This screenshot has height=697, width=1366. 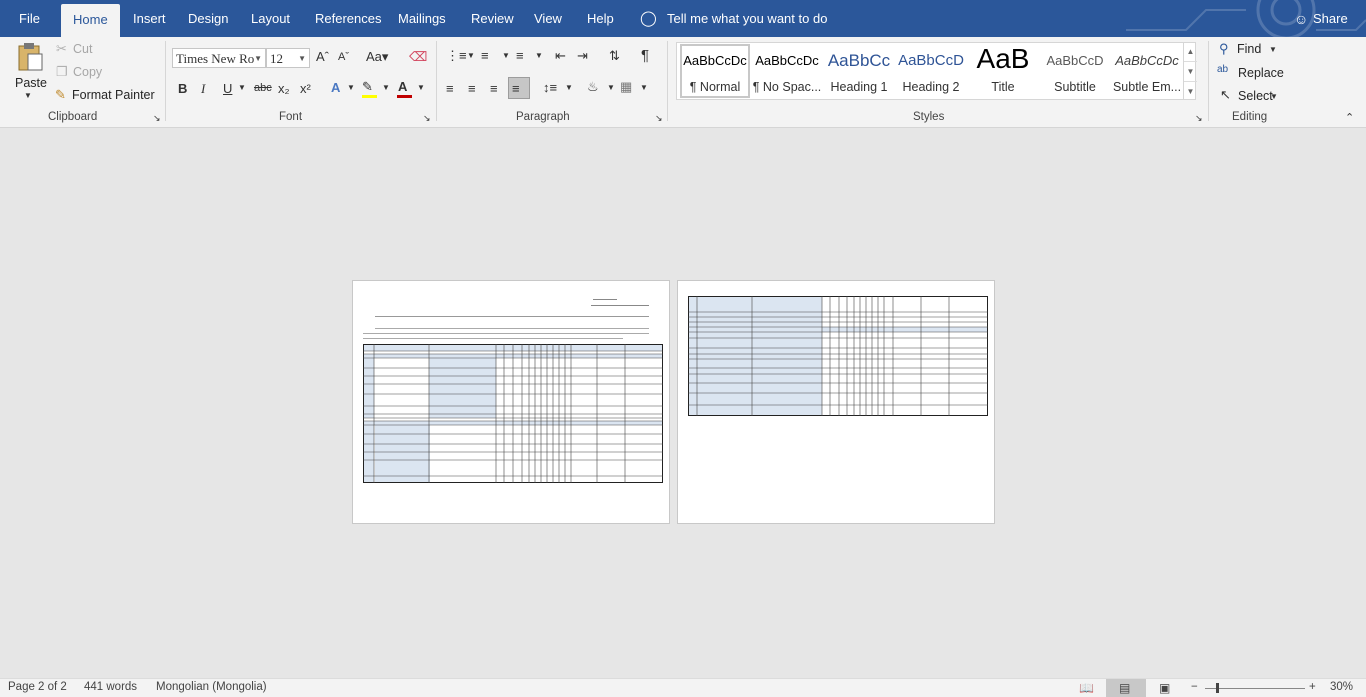 I want to click on dialog-launcher-icon: ↘, so click(x=157, y=118).